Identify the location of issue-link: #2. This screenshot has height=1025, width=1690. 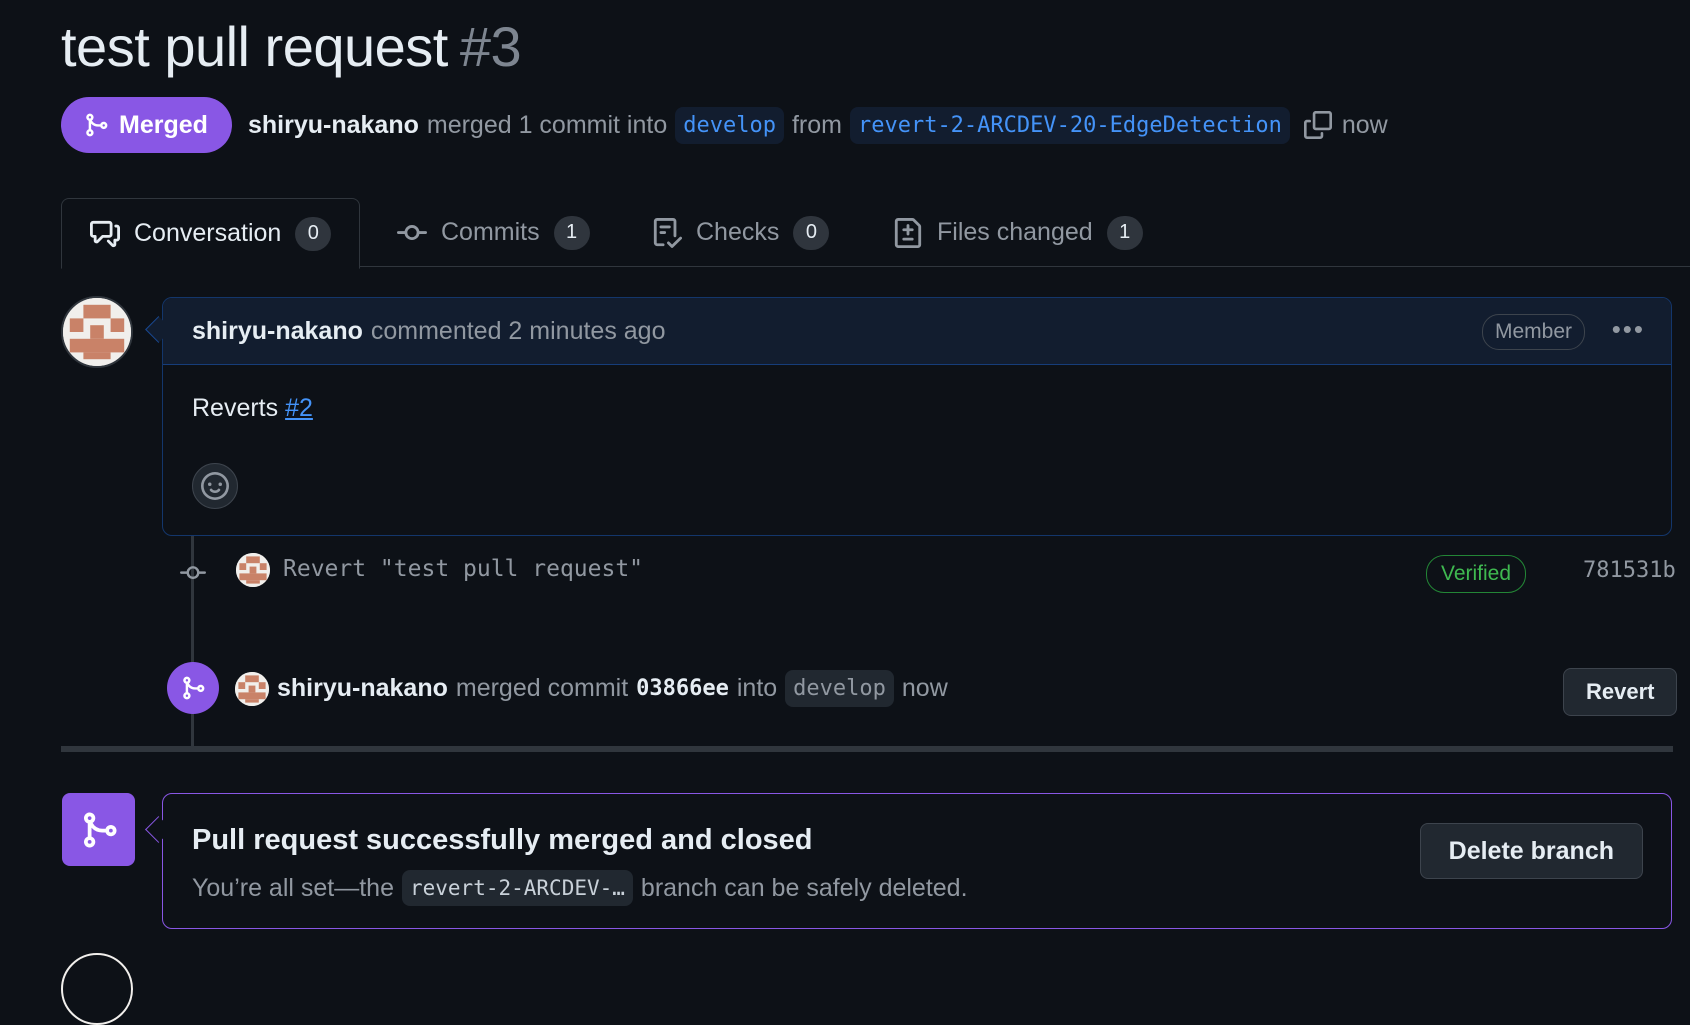
(299, 408).